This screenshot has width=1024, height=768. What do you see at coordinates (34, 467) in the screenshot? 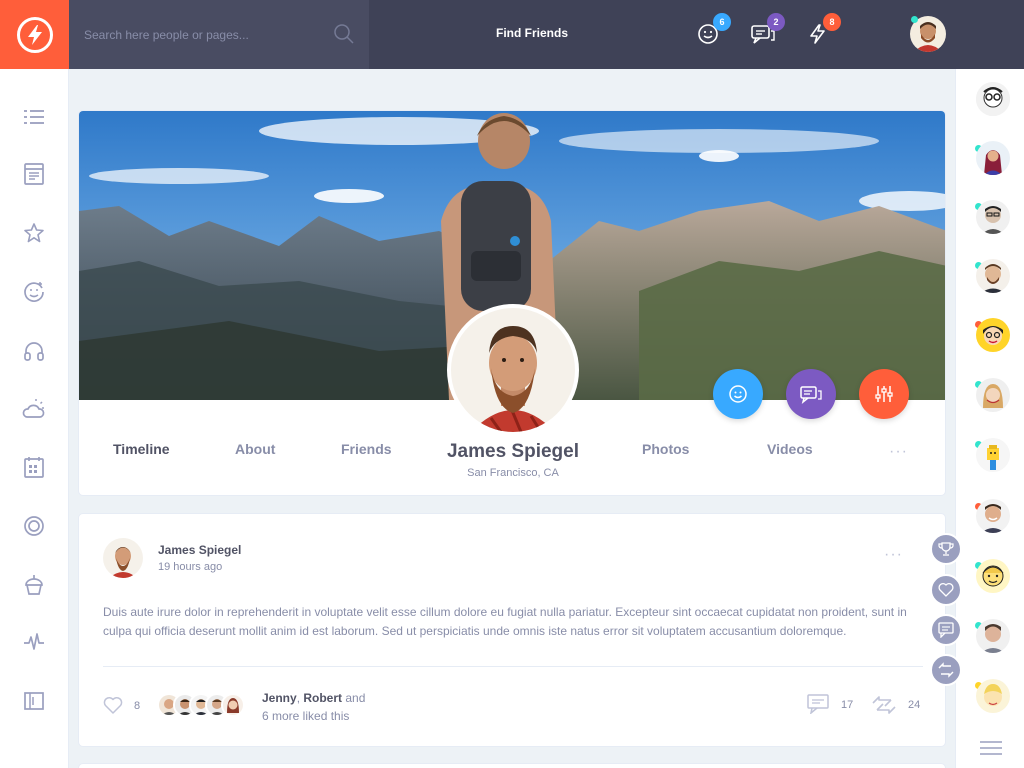
I see `calendar-icon` at bounding box center [34, 467].